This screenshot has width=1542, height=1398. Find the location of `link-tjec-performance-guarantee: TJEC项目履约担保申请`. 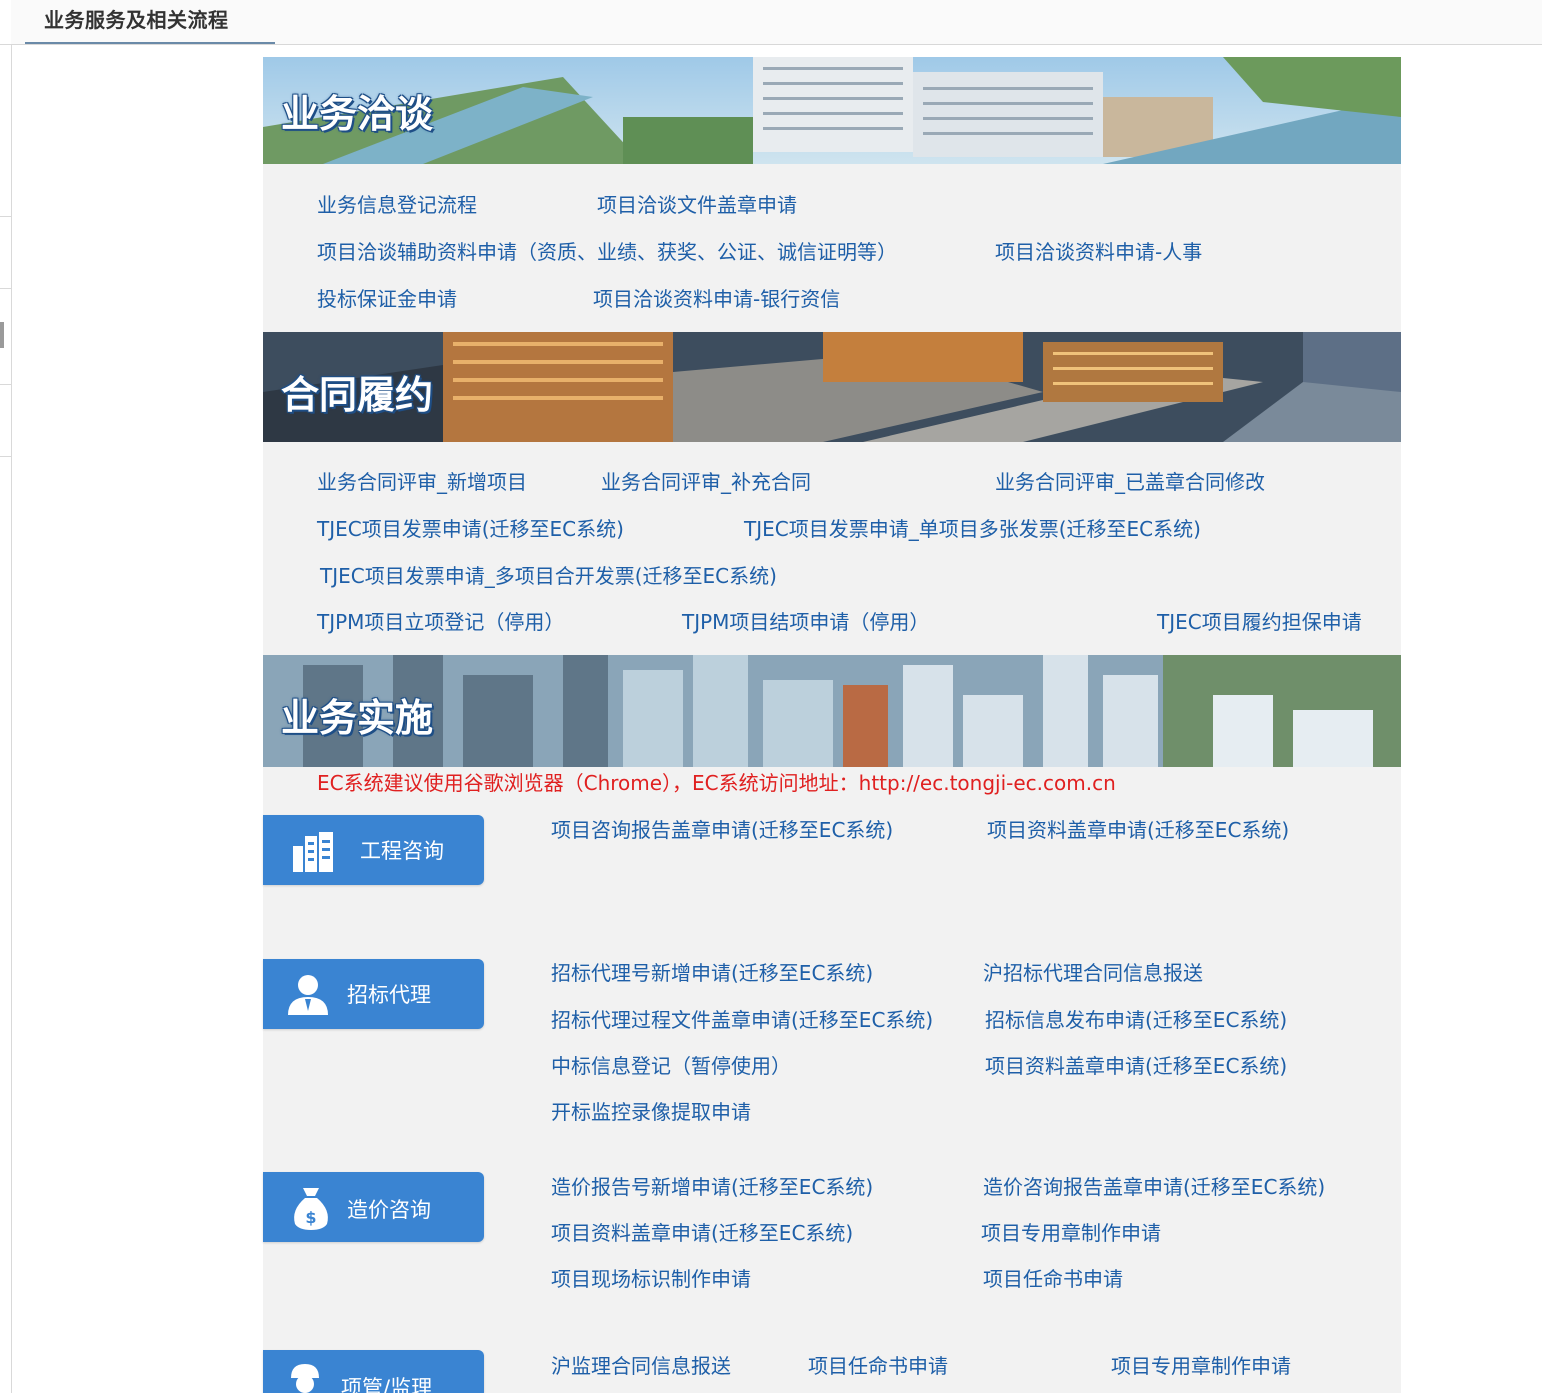

link-tjec-performance-guarantee: TJEC项目履约担保申请 is located at coordinates (1259, 620).